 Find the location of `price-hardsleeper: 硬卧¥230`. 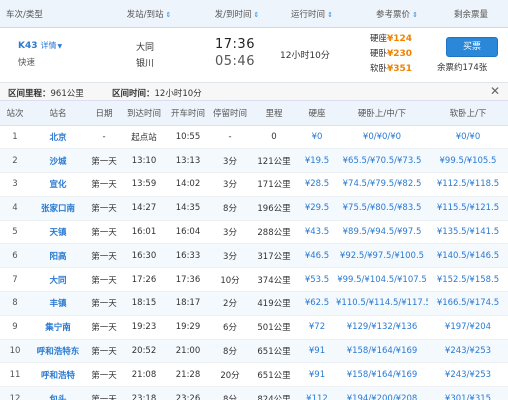

price-hardsleeper: 硬卧¥230 is located at coordinates (391, 53).